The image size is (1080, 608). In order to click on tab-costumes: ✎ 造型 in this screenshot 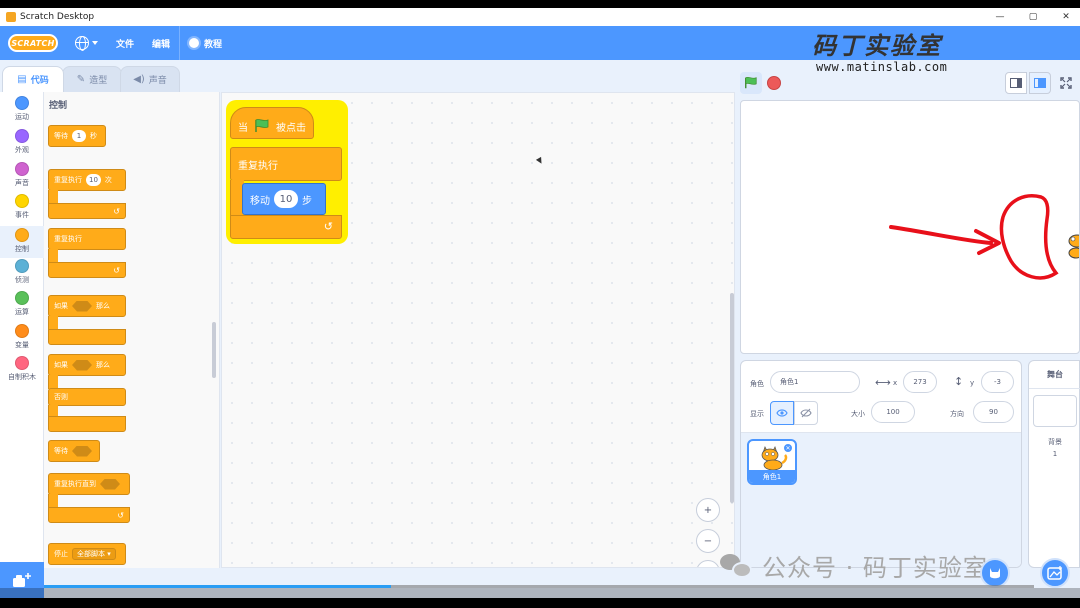, I will do `click(92, 79)`.